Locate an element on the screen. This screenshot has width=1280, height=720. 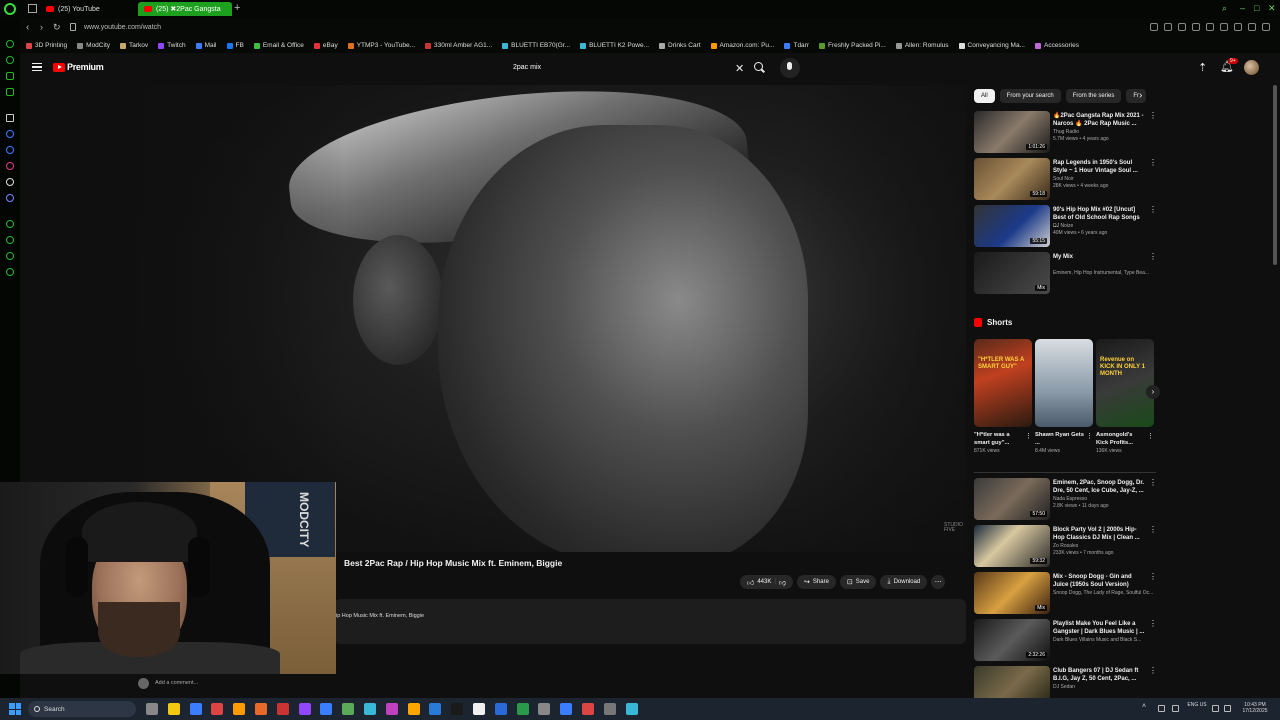
chips-next-icon: › is located at coordinates (1140, 95).